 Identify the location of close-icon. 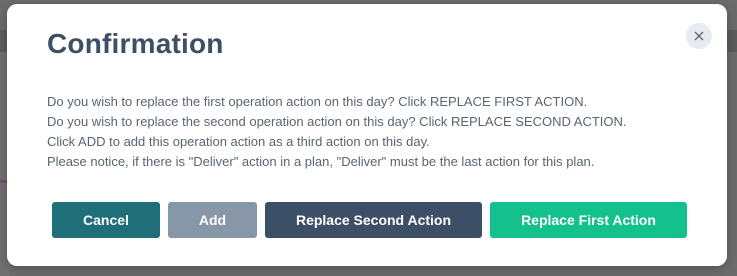
(699, 36).